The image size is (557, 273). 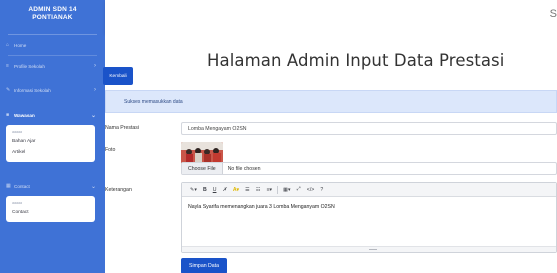 I want to click on list-icon: ≡, so click(x=7, y=66).